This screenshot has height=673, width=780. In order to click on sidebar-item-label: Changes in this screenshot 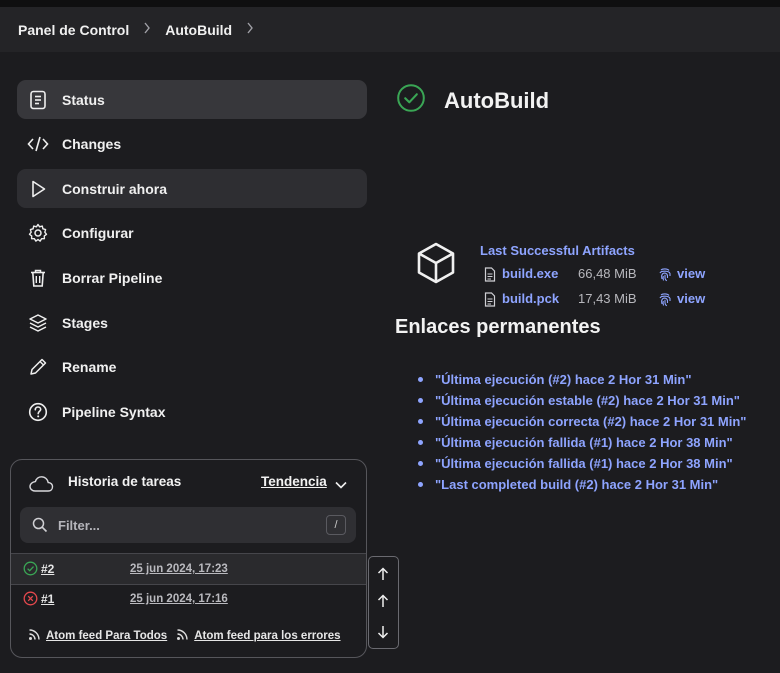, I will do `click(92, 143)`.